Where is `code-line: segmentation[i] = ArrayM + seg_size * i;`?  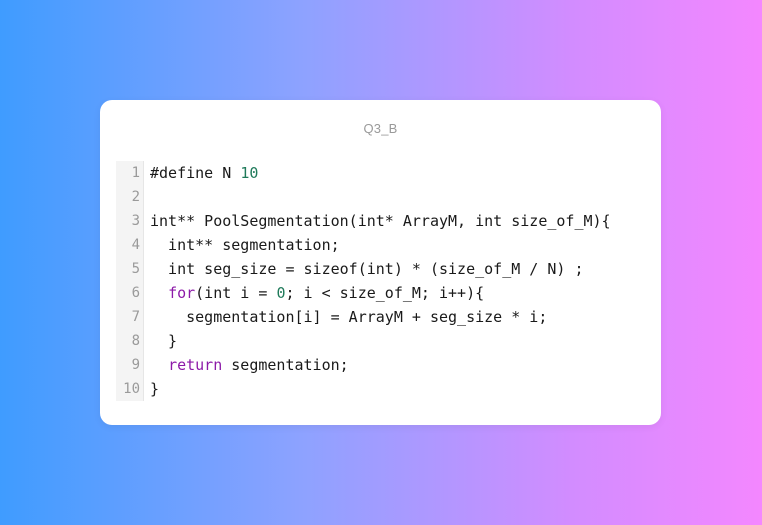
code-line: segmentation[i] = ArrayM + seg_size * i; is located at coordinates (380, 317).